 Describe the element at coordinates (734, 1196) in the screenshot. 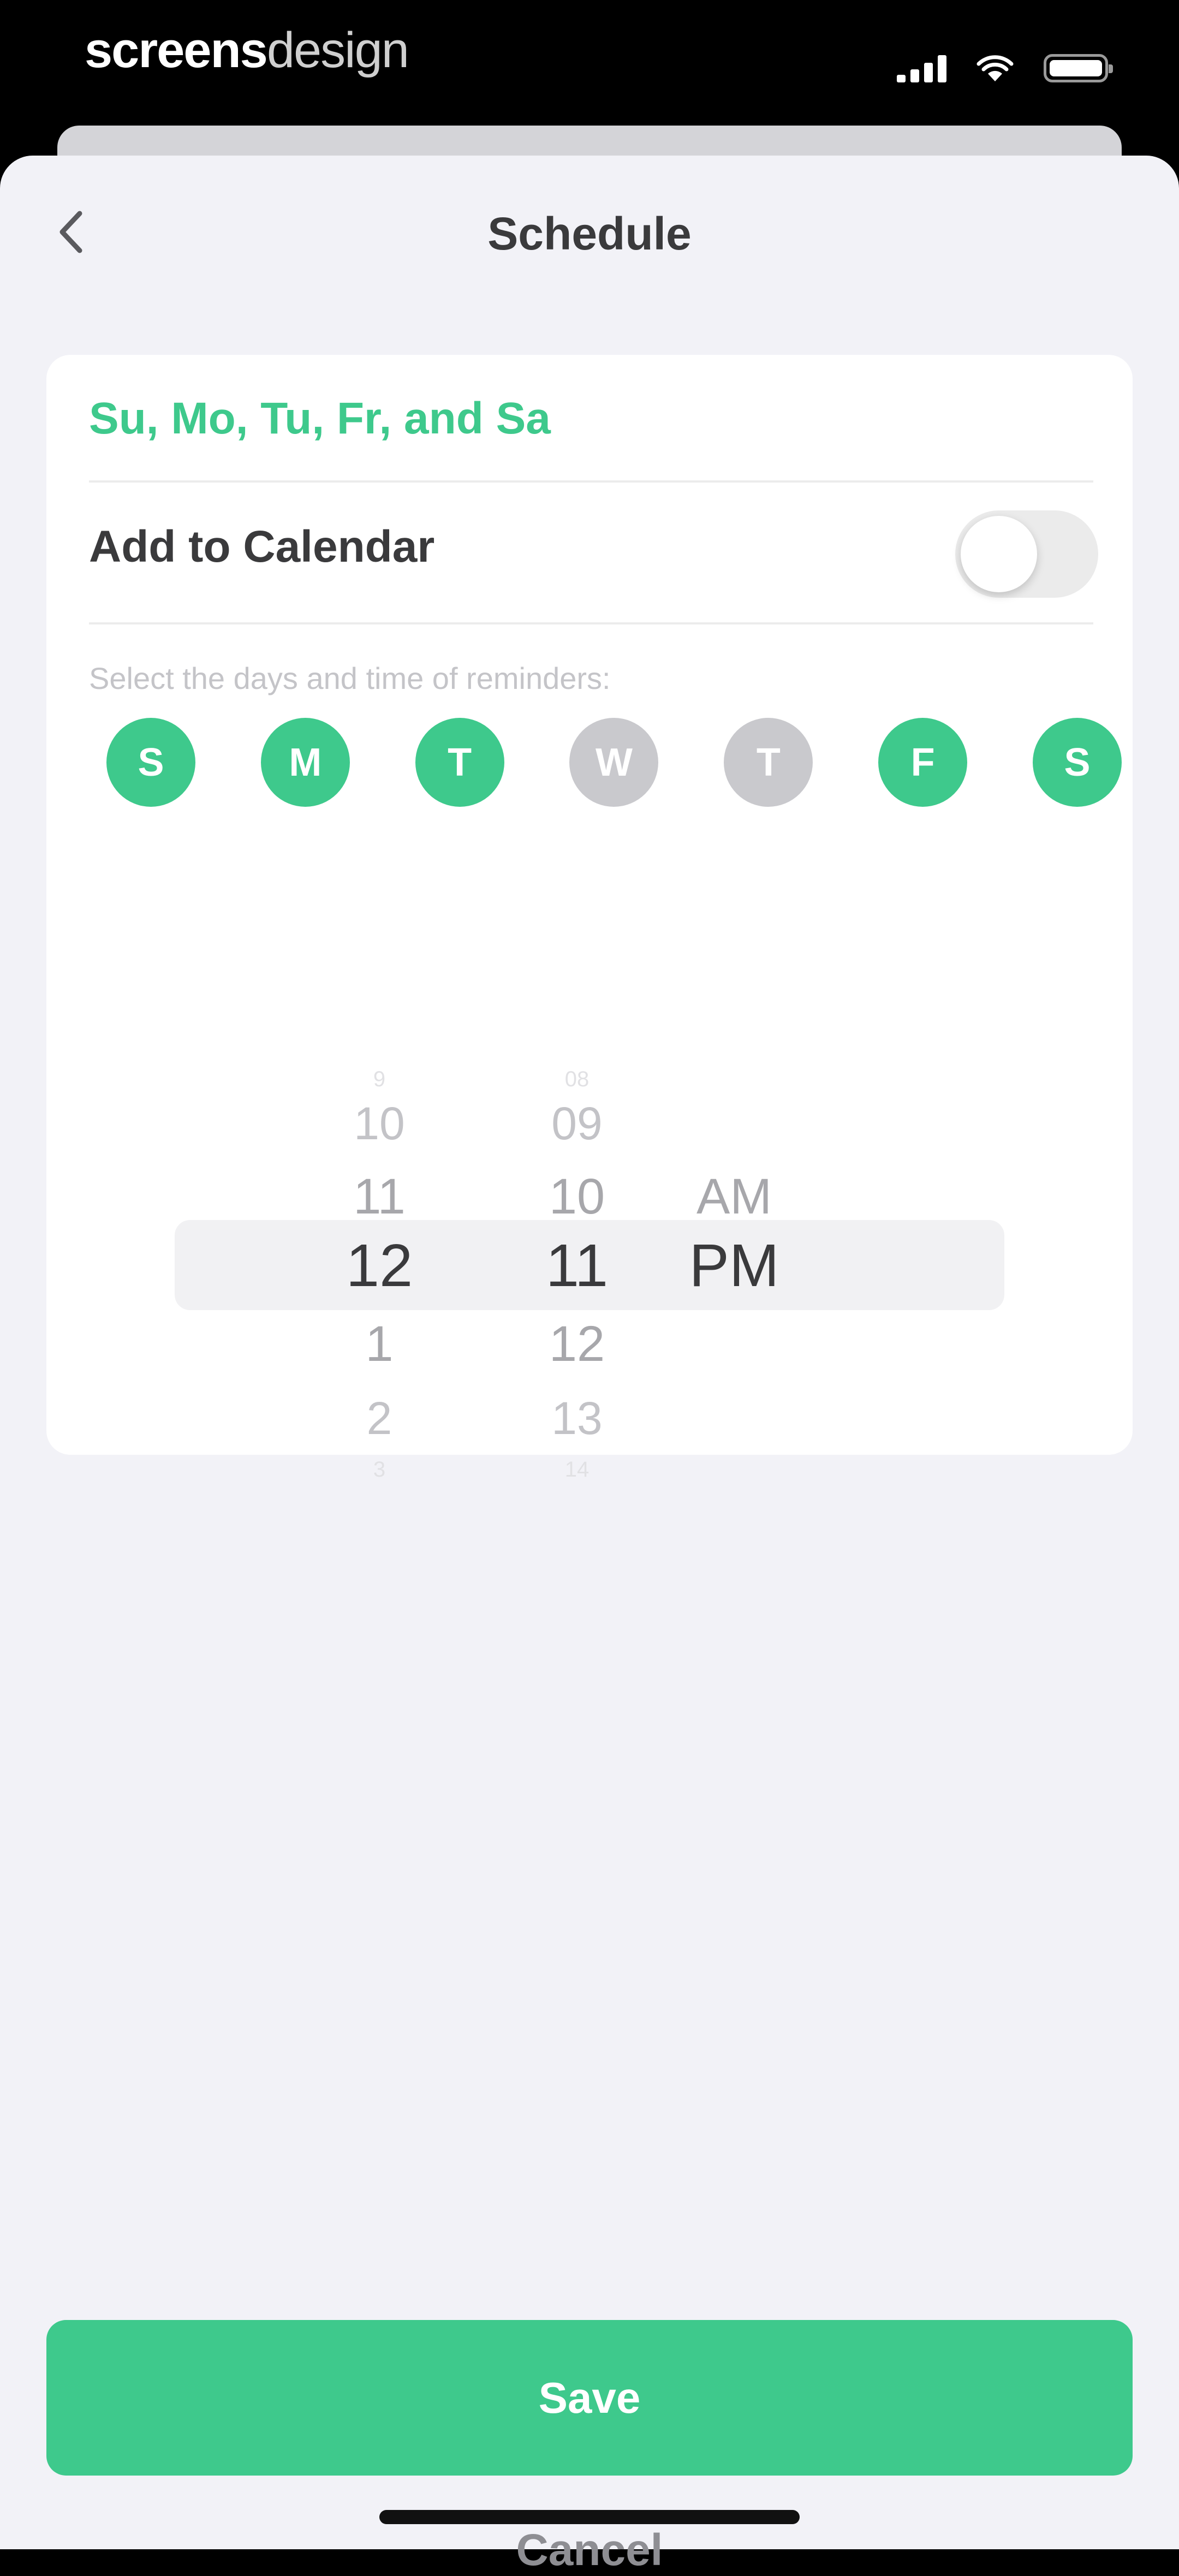

I see `period-option: AM` at that location.